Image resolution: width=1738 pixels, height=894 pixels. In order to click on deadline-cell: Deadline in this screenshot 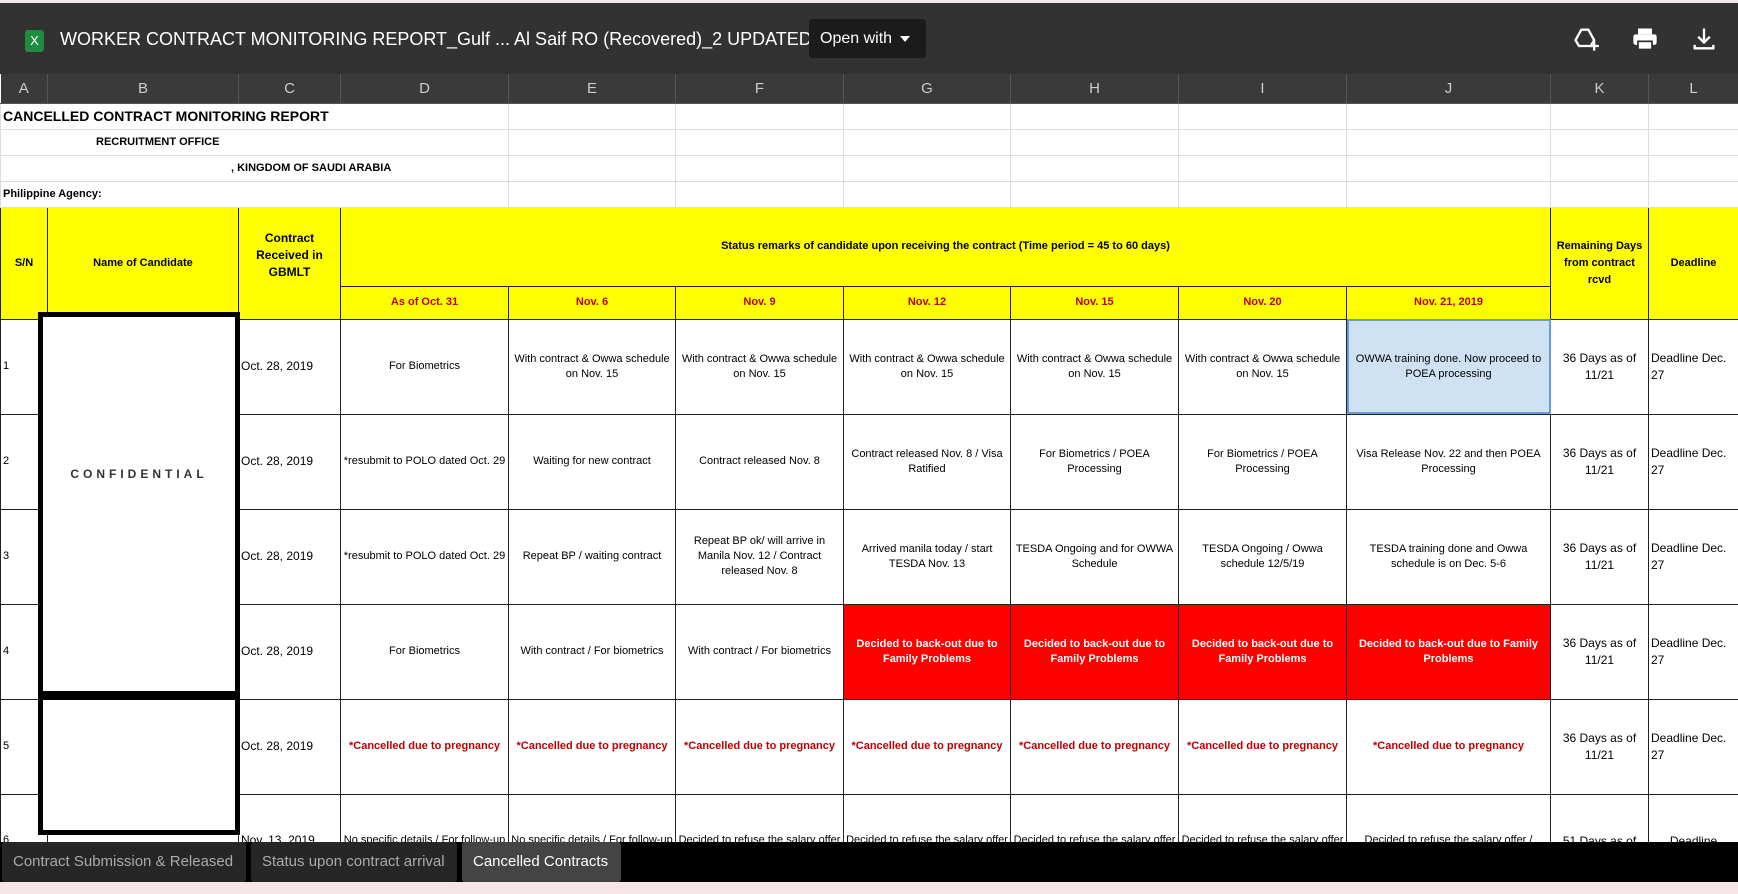, I will do `click(1693, 817)`.